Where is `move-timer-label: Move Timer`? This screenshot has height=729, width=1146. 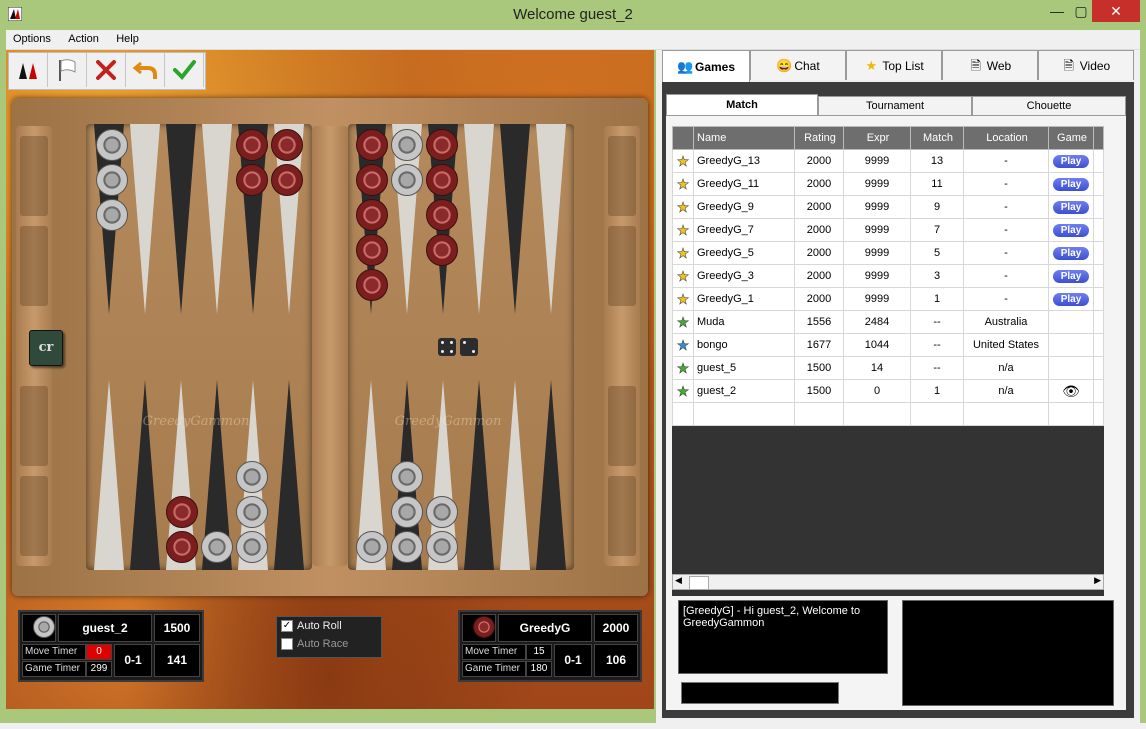
move-timer-label: Move Timer is located at coordinates (54, 652).